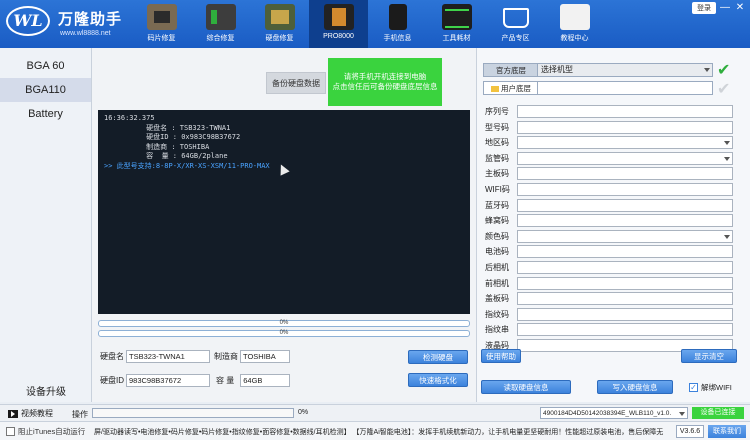  What do you see at coordinates (690, 431) in the screenshot?
I see `version-label: V3.6.6` at bounding box center [690, 431].